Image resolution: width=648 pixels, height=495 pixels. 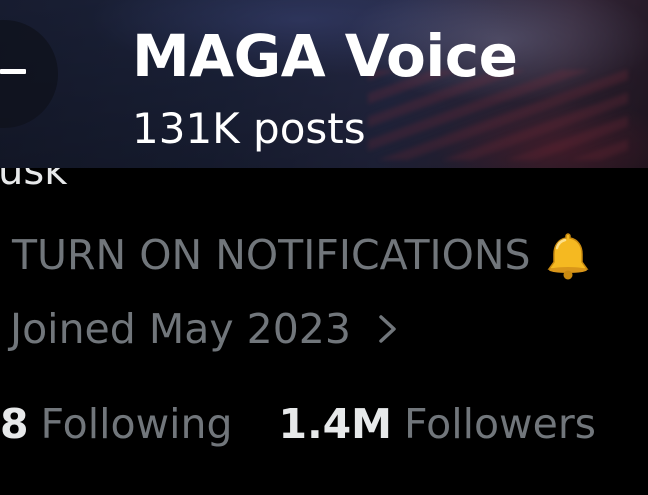 What do you see at coordinates (249, 128) in the screenshot?
I see `header-post-count: 131K posts` at bounding box center [249, 128].